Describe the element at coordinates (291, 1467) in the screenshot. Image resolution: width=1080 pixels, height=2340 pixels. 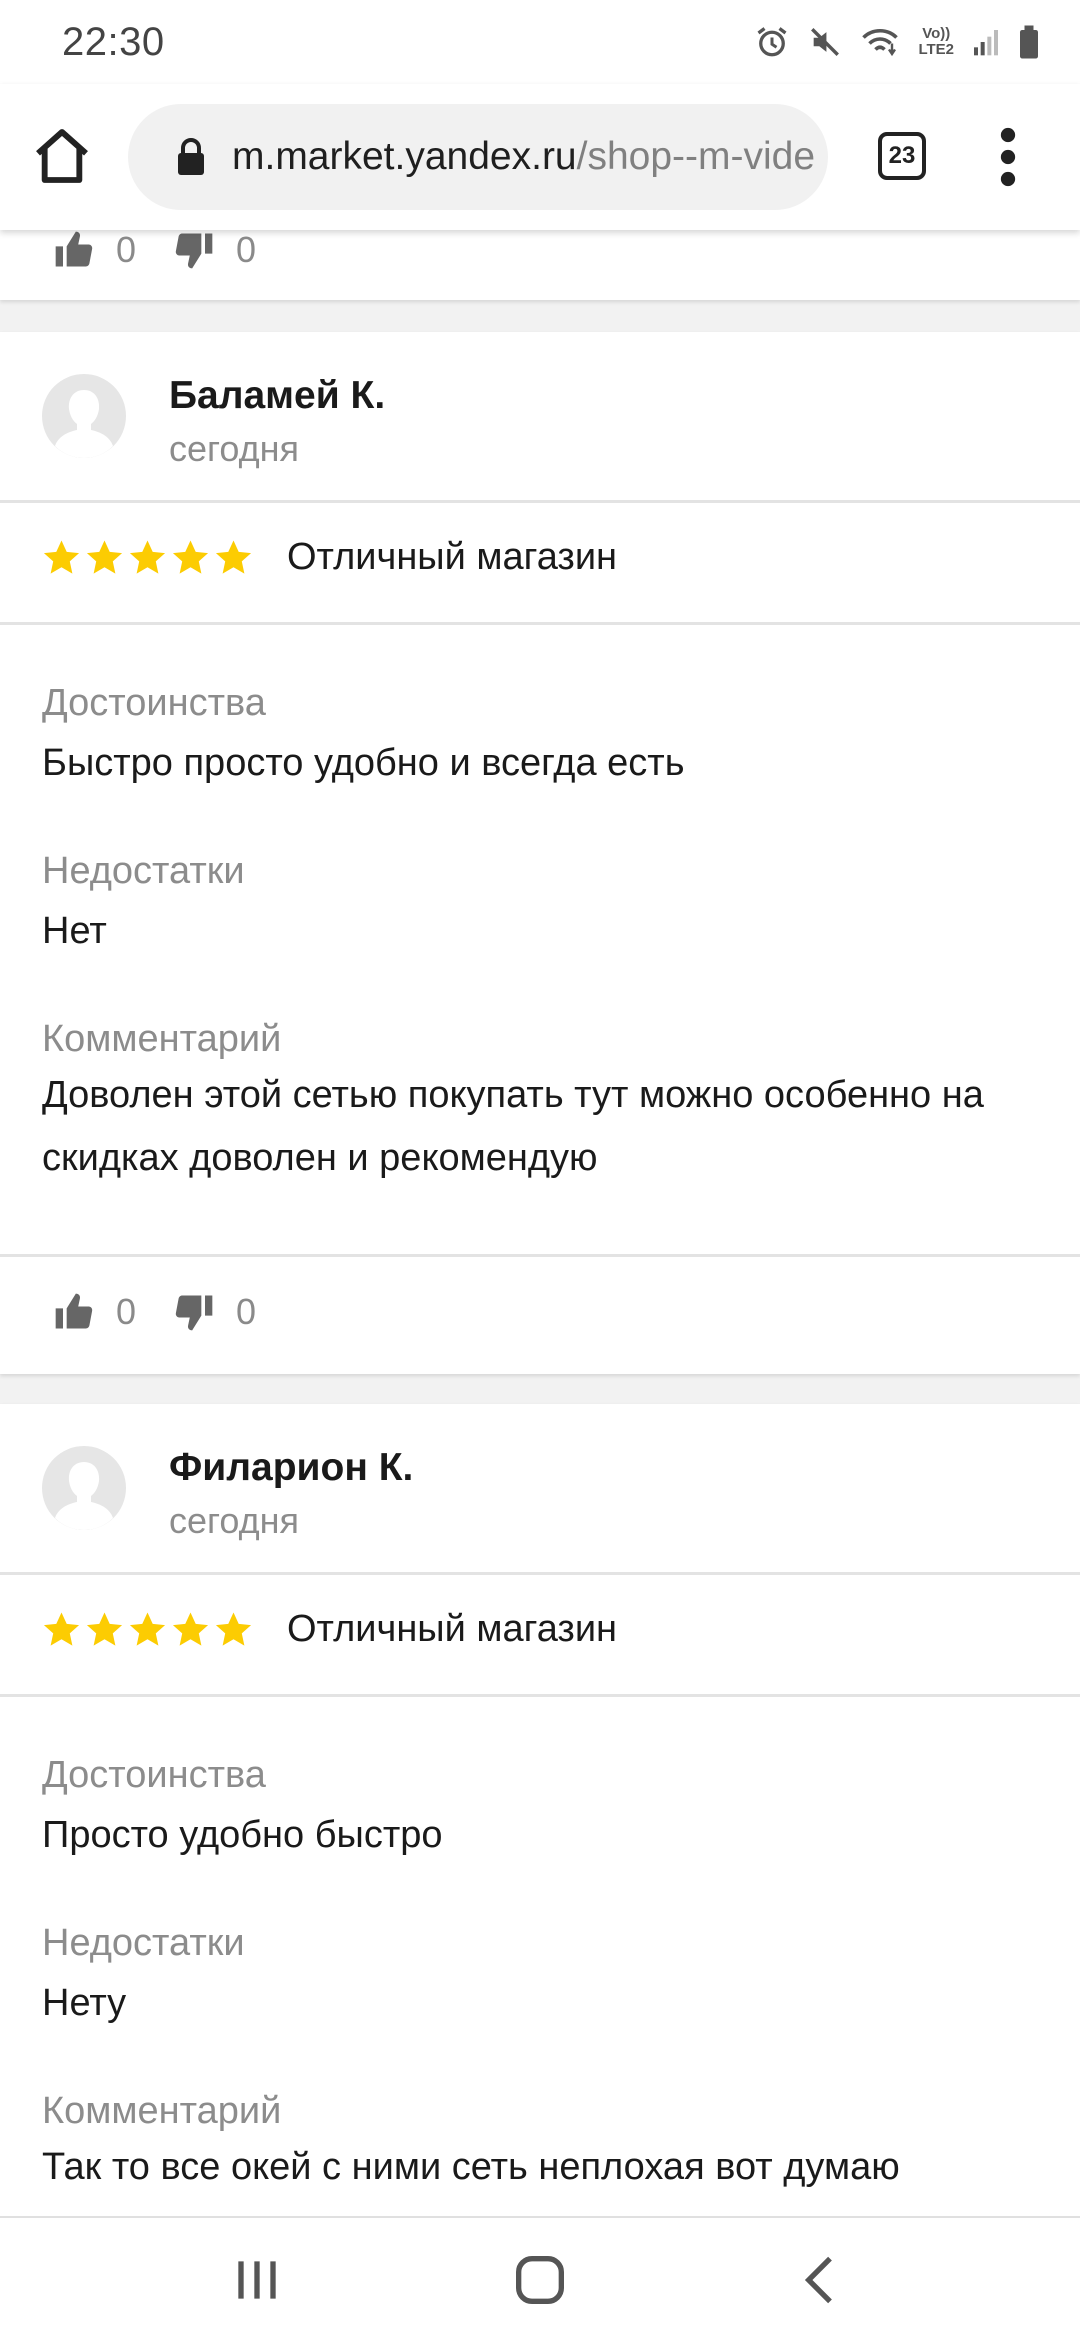
I see `author-name: Филарион К.` at that location.